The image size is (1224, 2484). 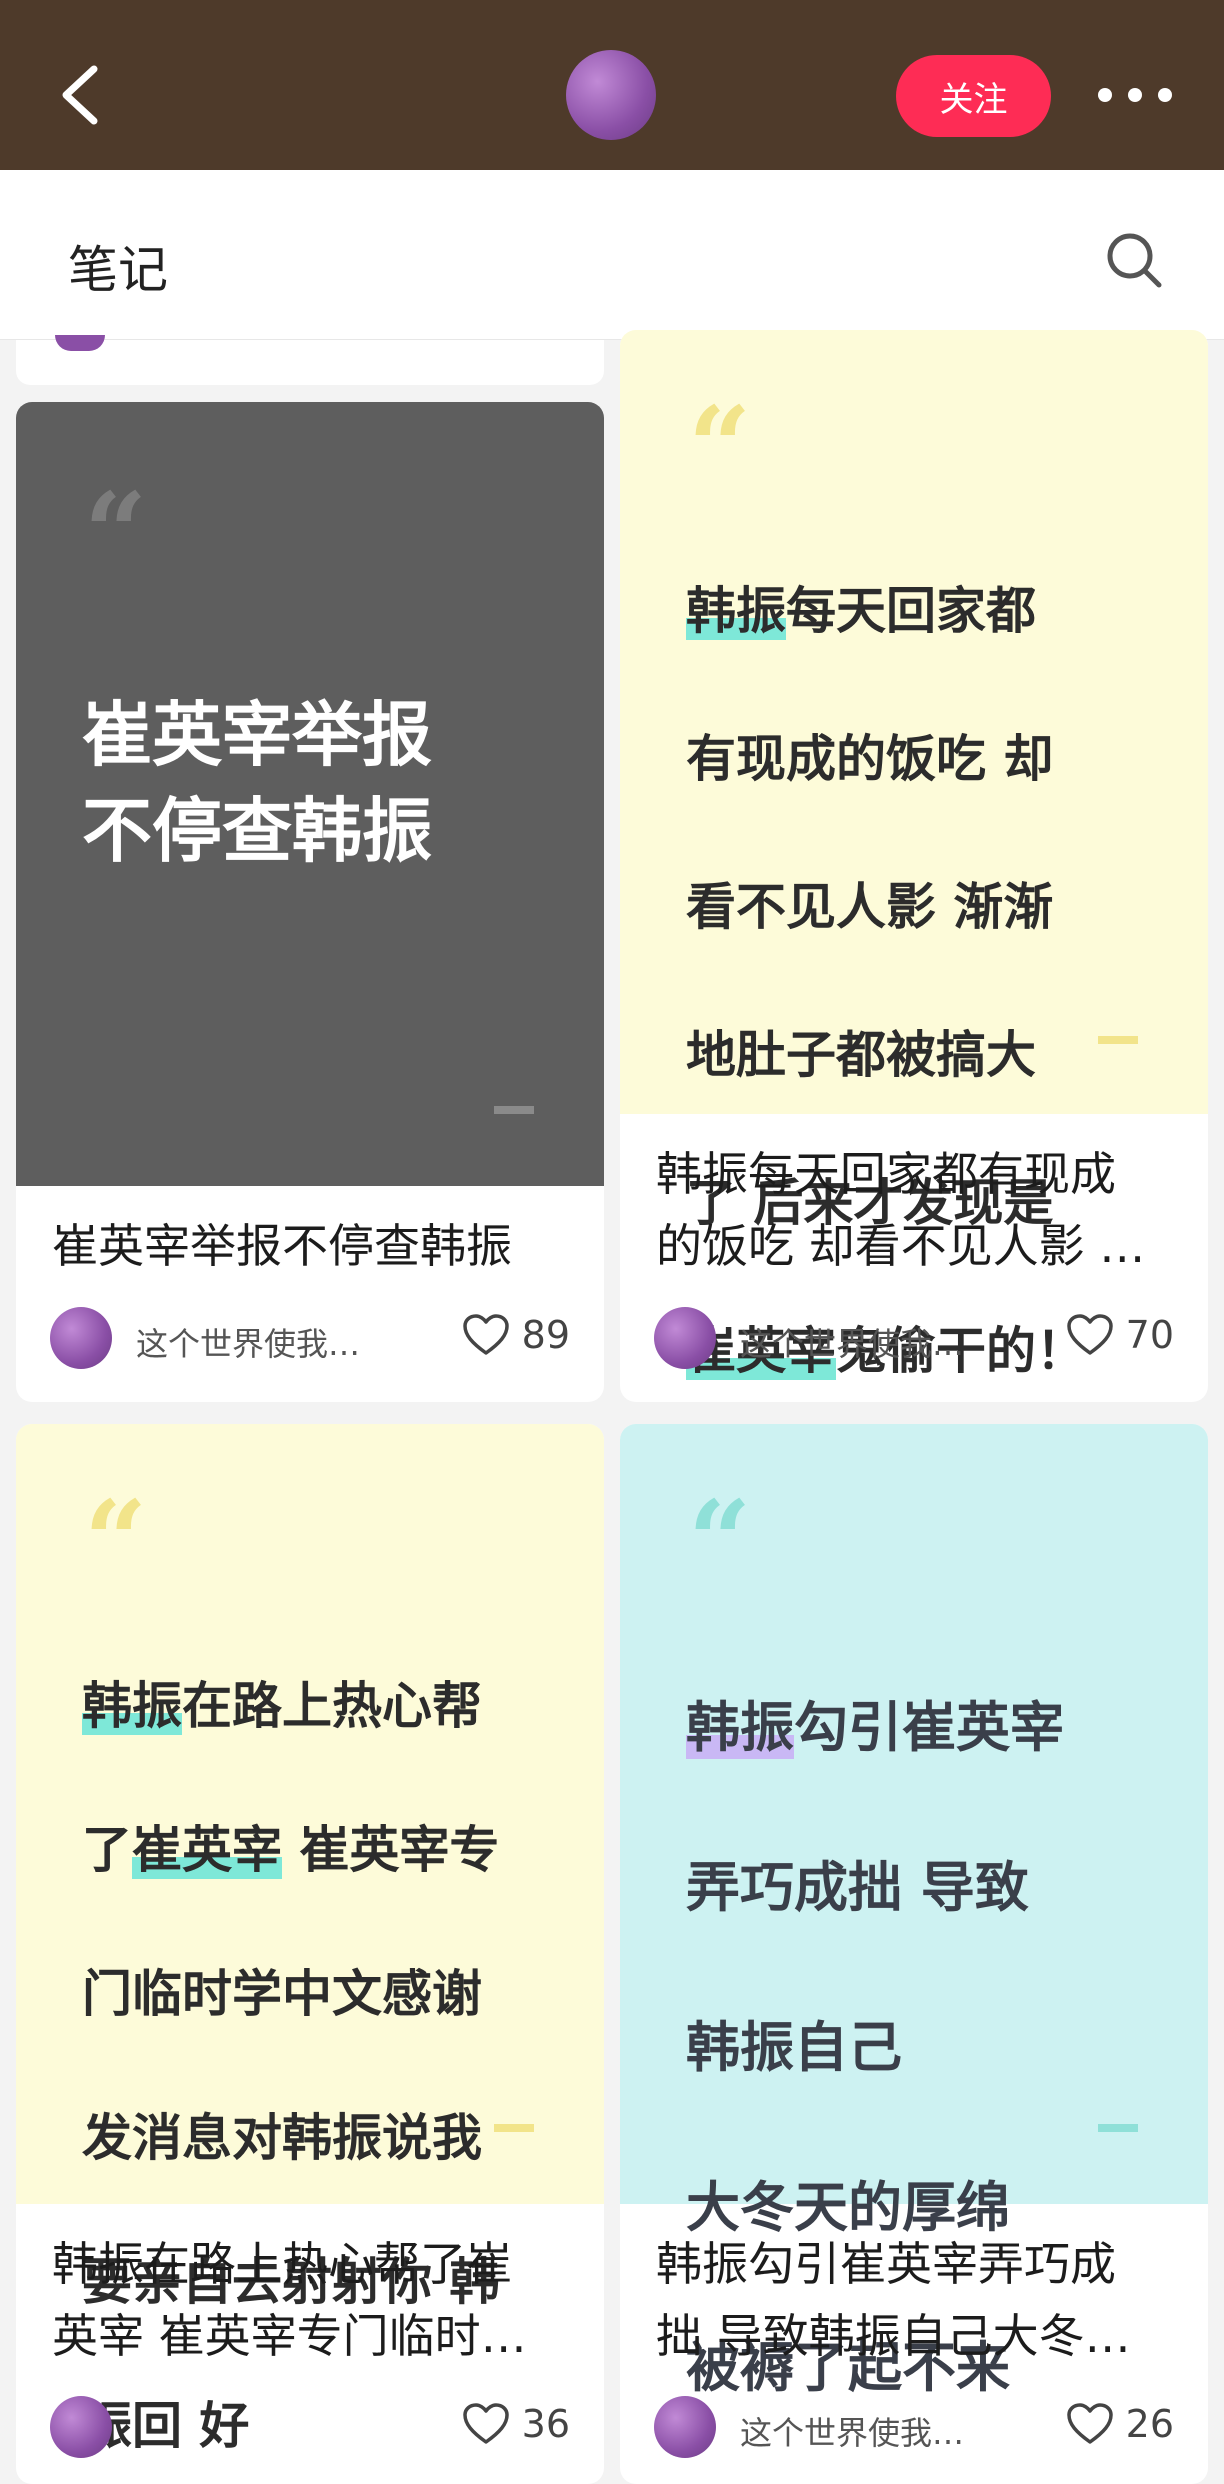 I want to click on note-caption: 崔英宰举报不停查韩振, so click(x=282, y=1246).